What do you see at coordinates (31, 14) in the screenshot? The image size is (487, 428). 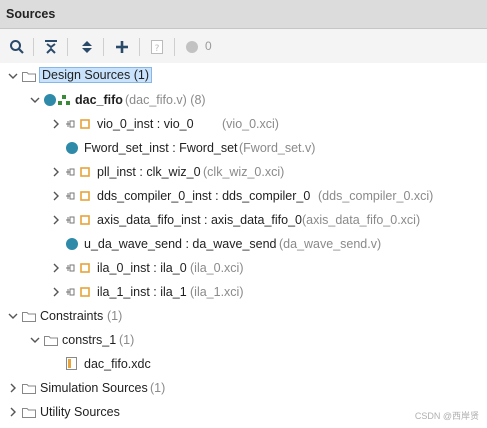 I see `panel-title: Sources` at bounding box center [31, 14].